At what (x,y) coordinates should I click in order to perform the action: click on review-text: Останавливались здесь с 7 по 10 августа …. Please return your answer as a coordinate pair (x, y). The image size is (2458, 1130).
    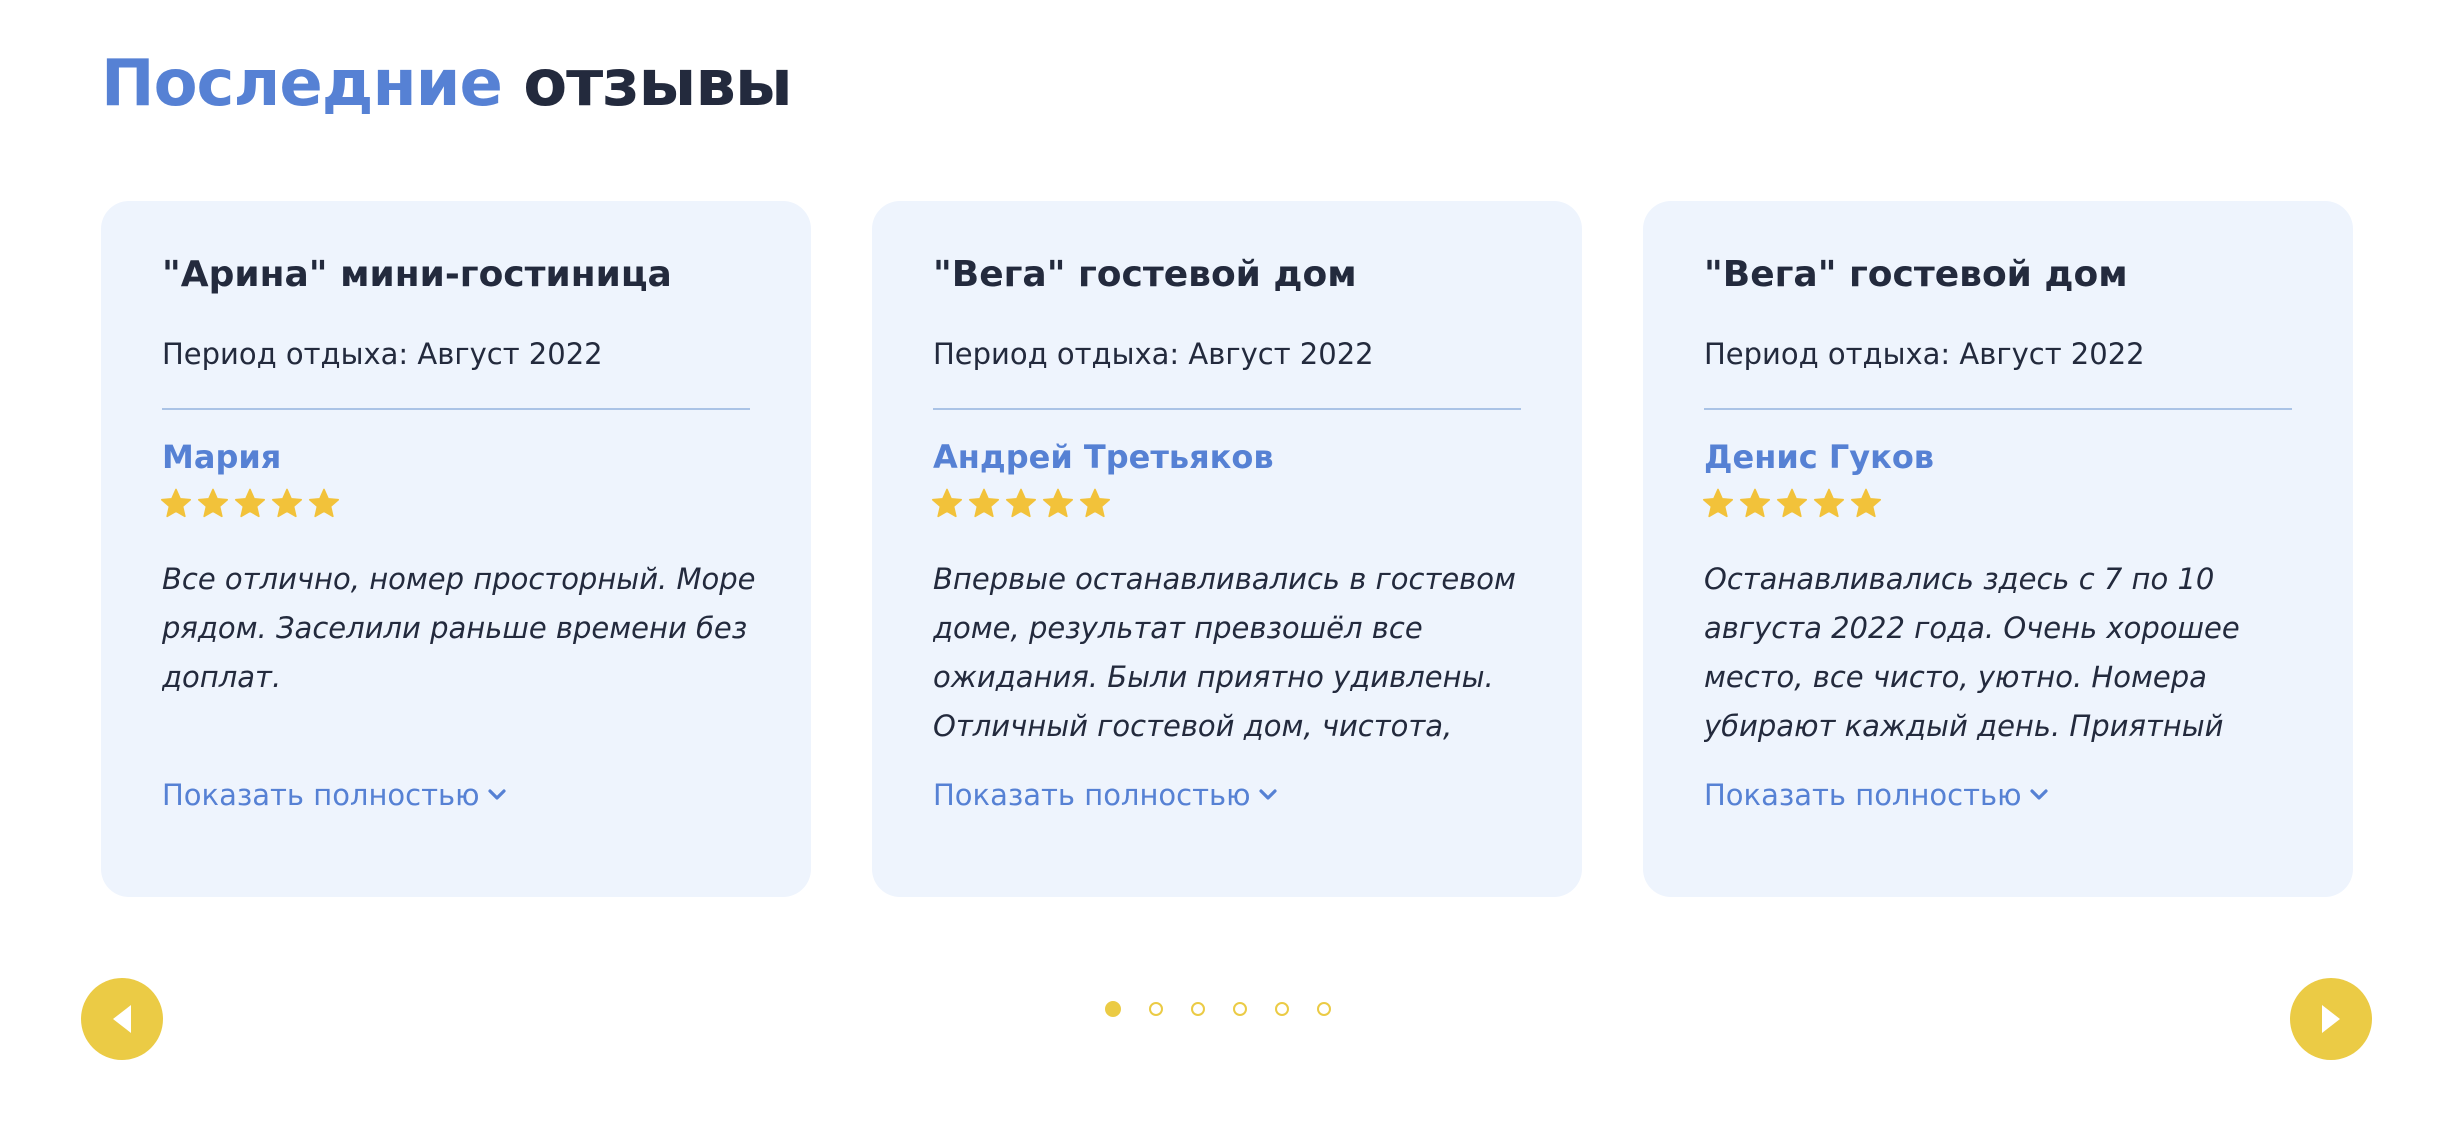
    Looking at the image, I should click on (1972, 652).